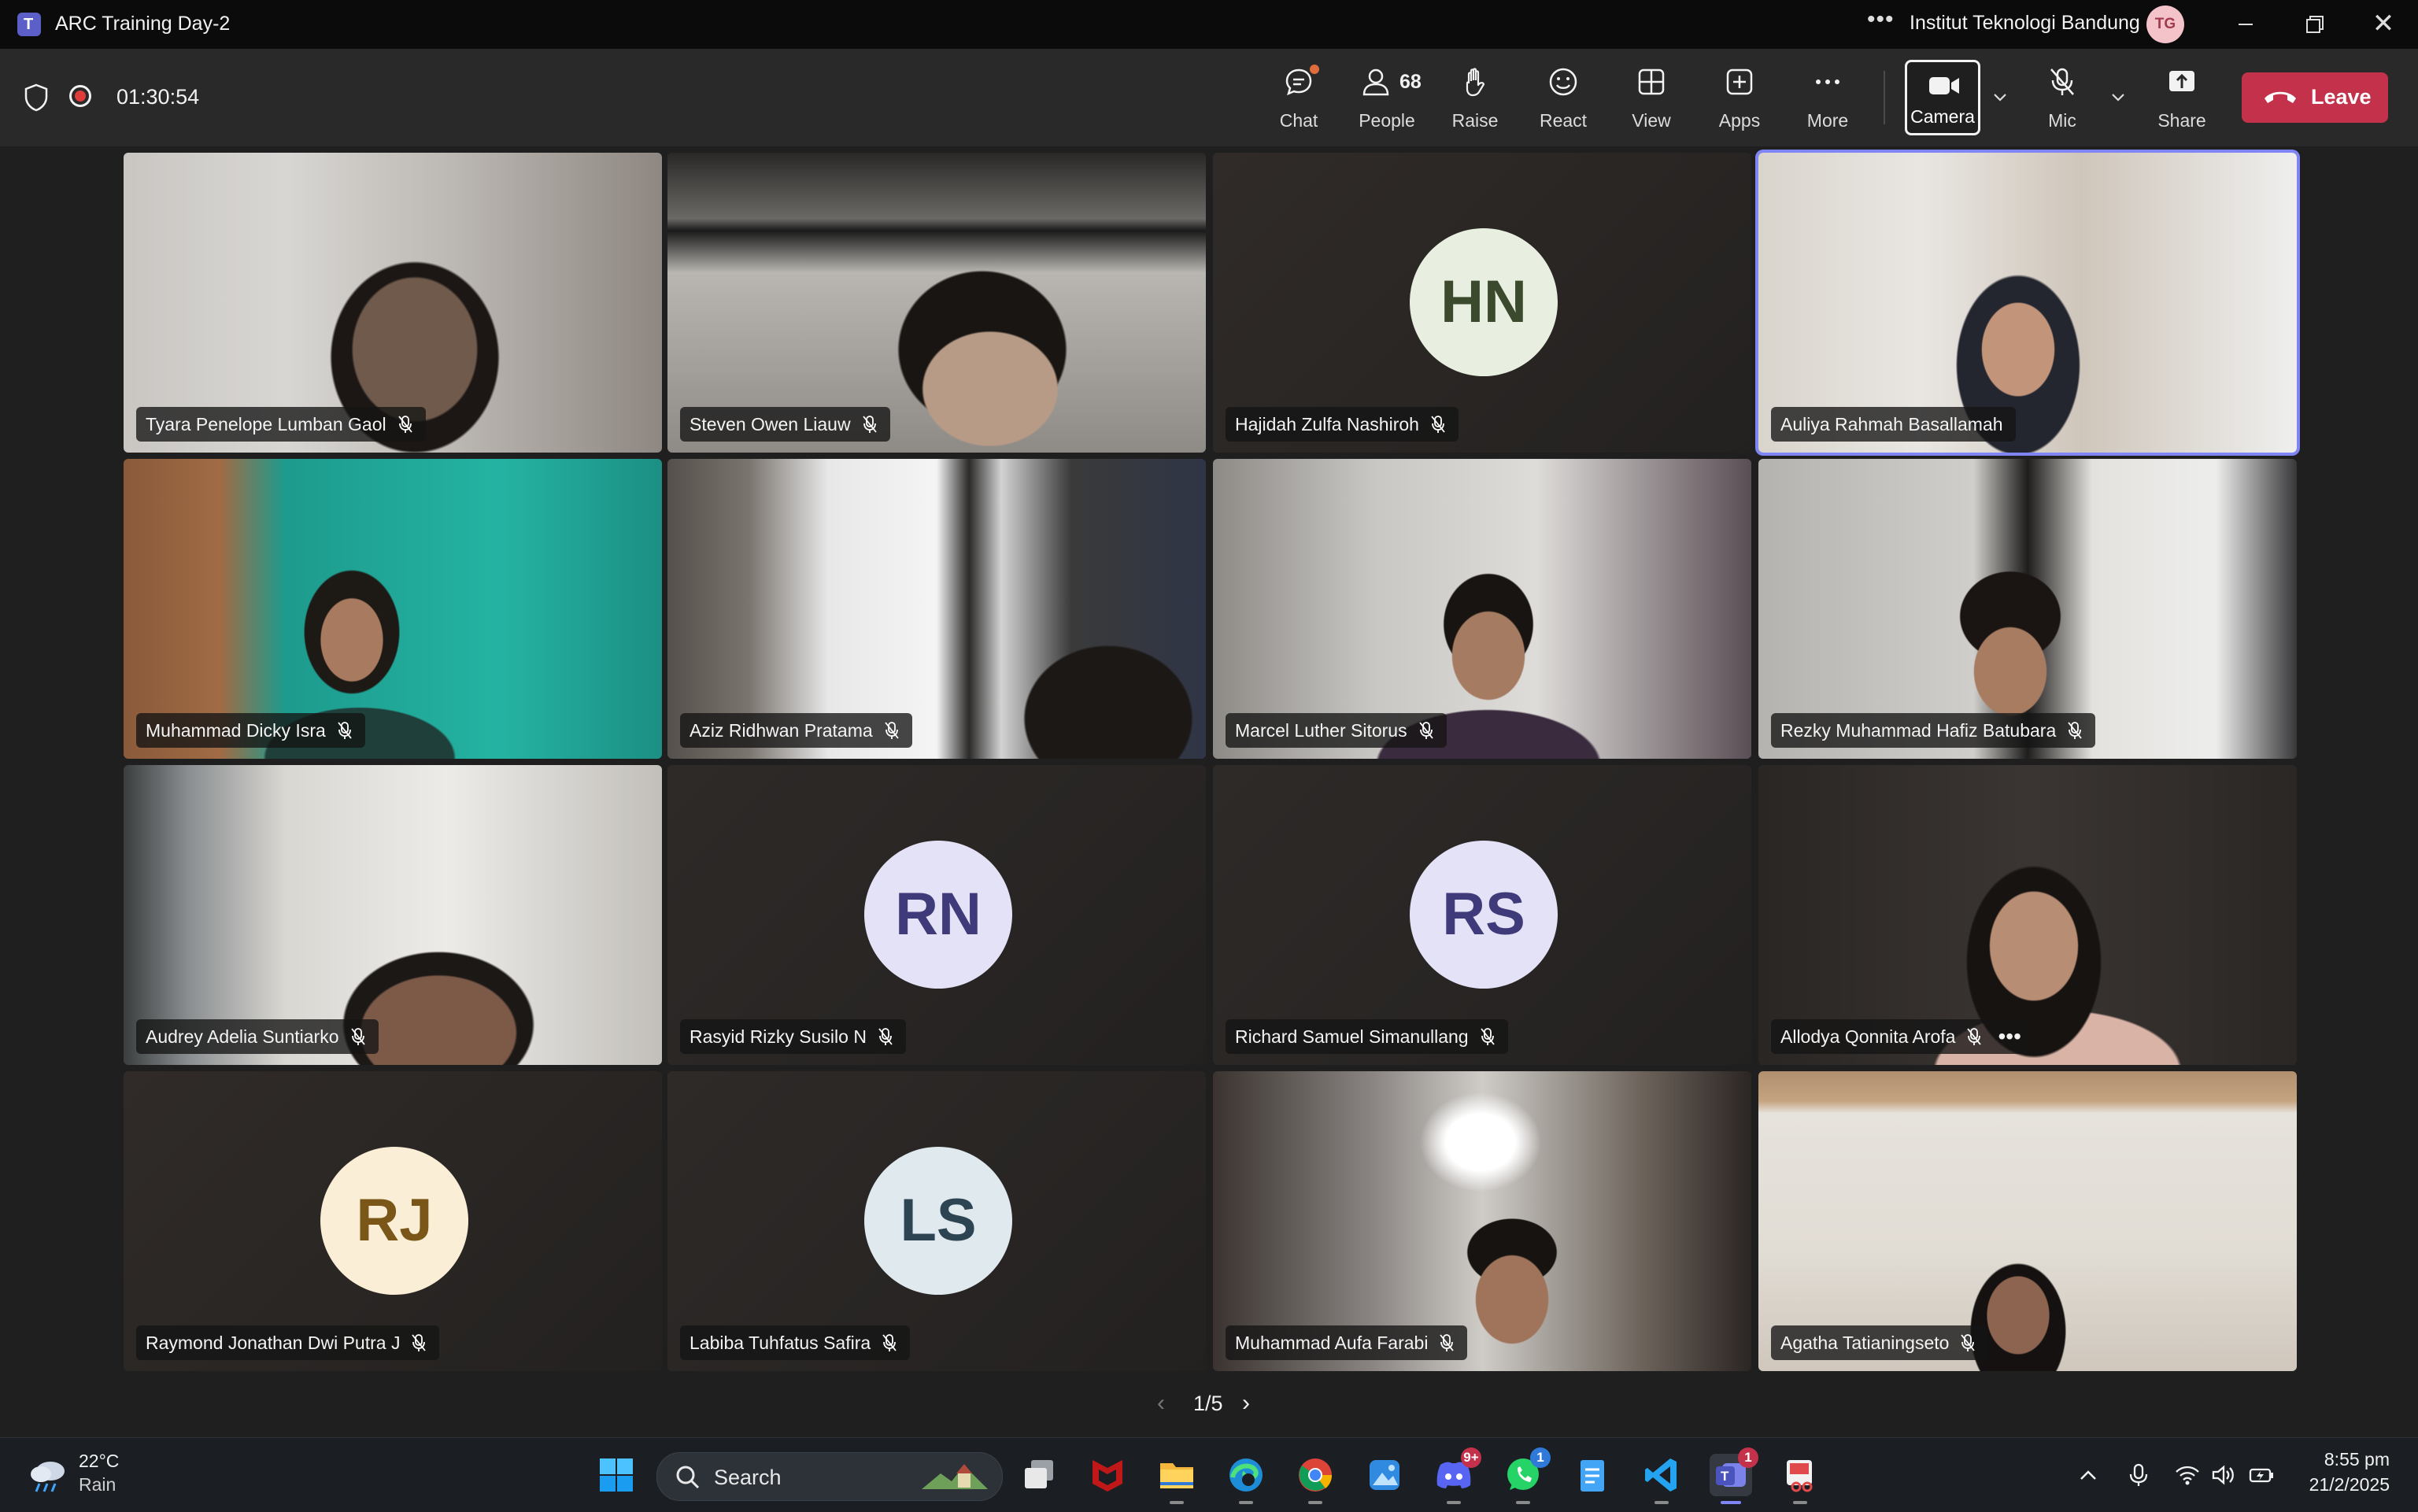 The image size is (2418, 1512). What do you see at coordinates (1375, 82) in the screenshot?
I see `people-icon` at bounding box center [1375, 82].